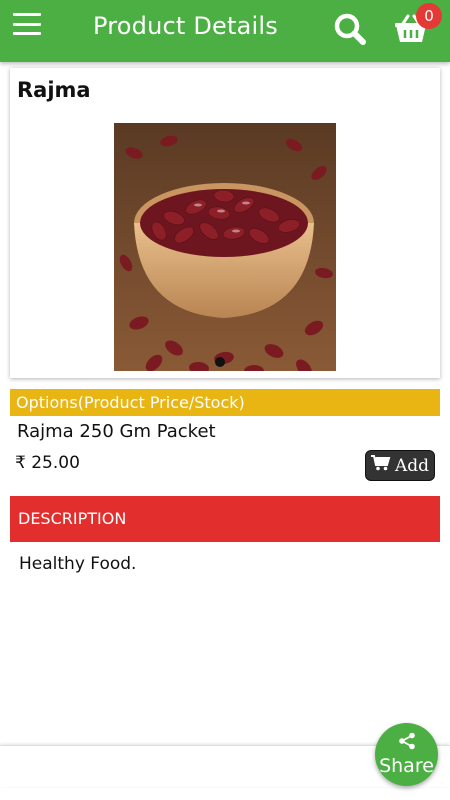  I want to click on carousel-indicator-dot, so click(220, 362).